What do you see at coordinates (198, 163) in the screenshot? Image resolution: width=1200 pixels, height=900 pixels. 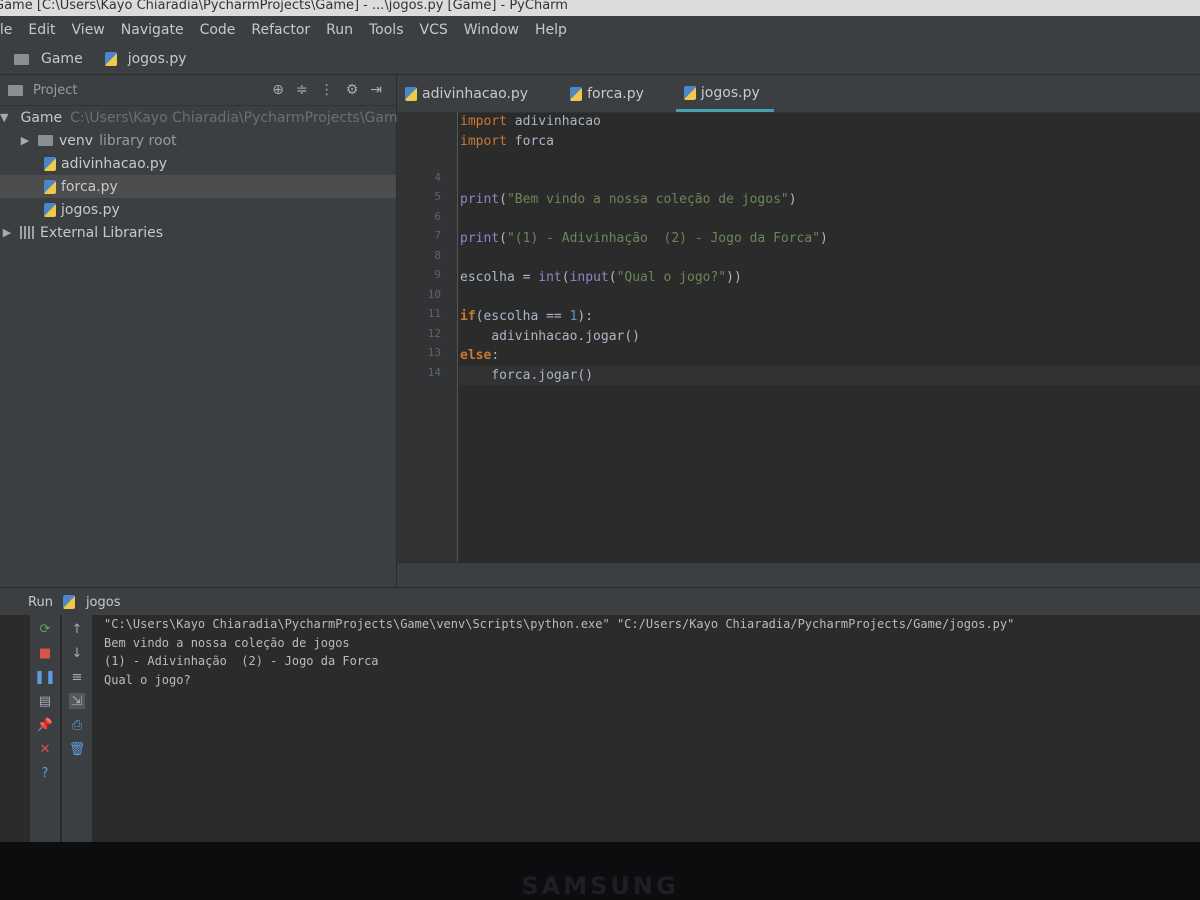 I see `tree-item-adivinhacao: adivinhacao.py` at bounding box center [198, 163].